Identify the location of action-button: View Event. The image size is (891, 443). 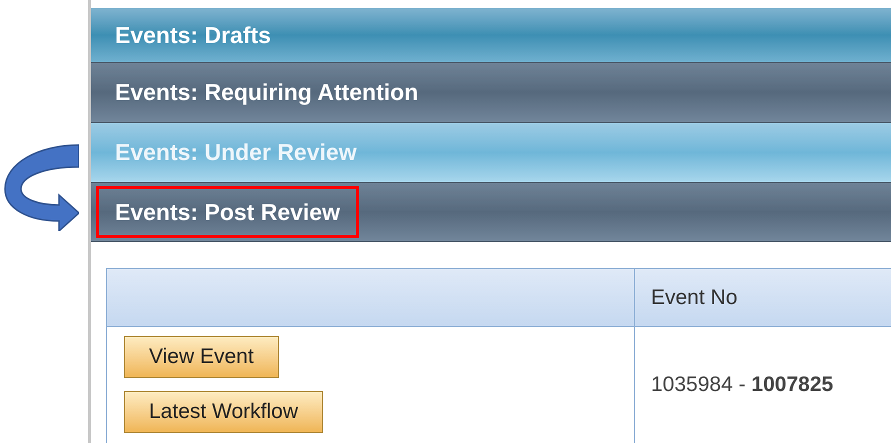
(201, 357).